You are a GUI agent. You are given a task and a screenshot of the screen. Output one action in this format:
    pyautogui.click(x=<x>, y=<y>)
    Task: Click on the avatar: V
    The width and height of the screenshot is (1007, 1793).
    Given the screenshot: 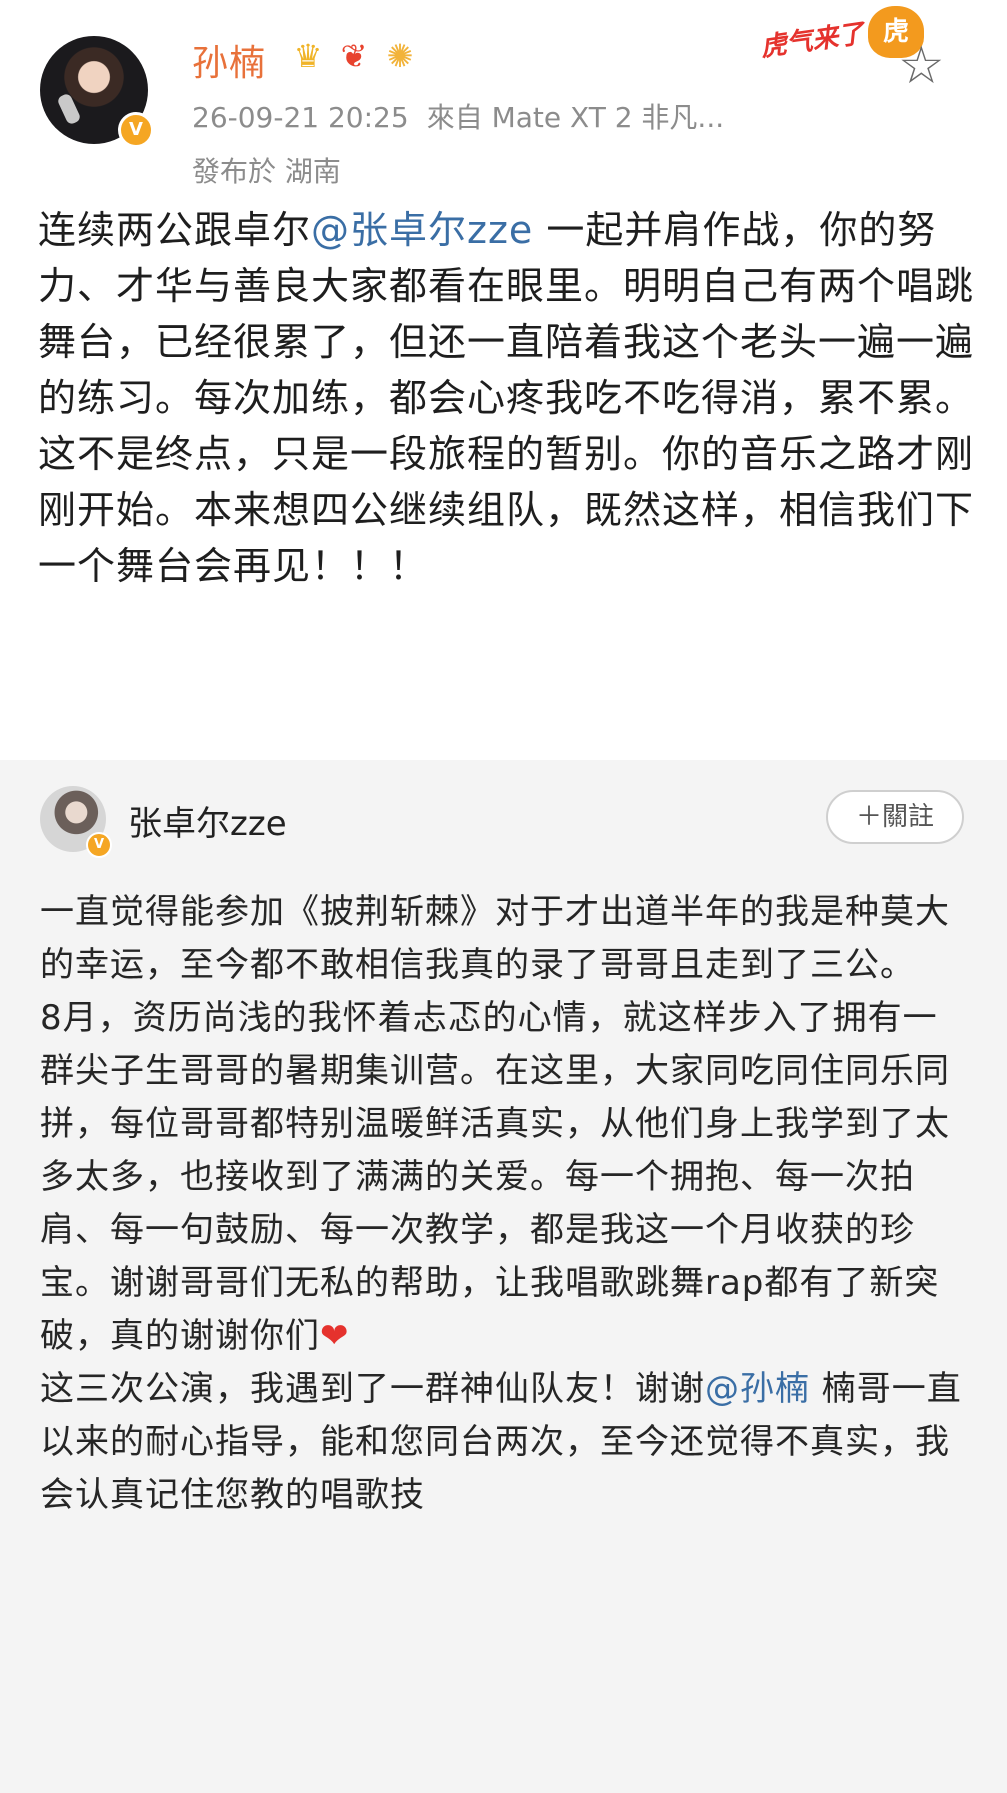 What is the action you would take?
    pyautogui.click(x=97, y=92)
    